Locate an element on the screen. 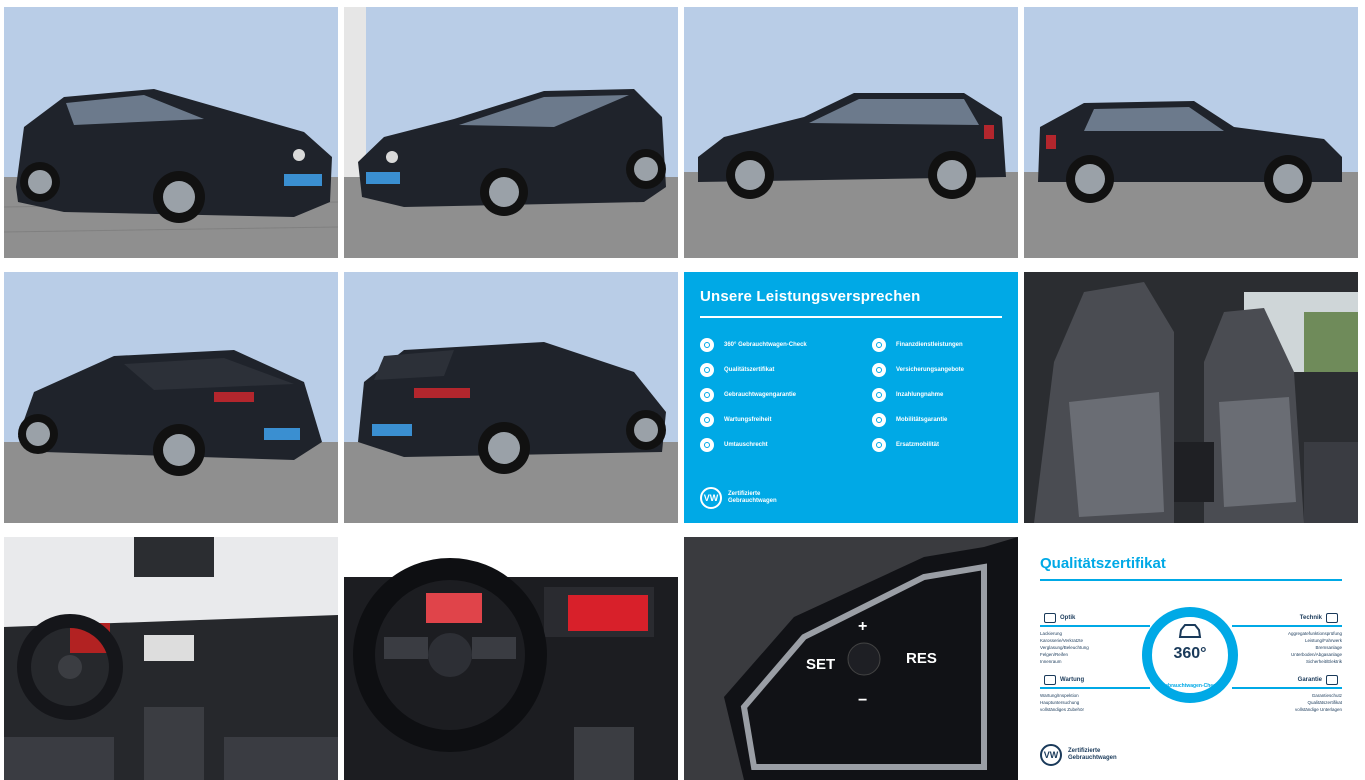 The image size is (1365, 780). photo-wheel-buttons: SET RES + − is located at coordinates (851, 658).